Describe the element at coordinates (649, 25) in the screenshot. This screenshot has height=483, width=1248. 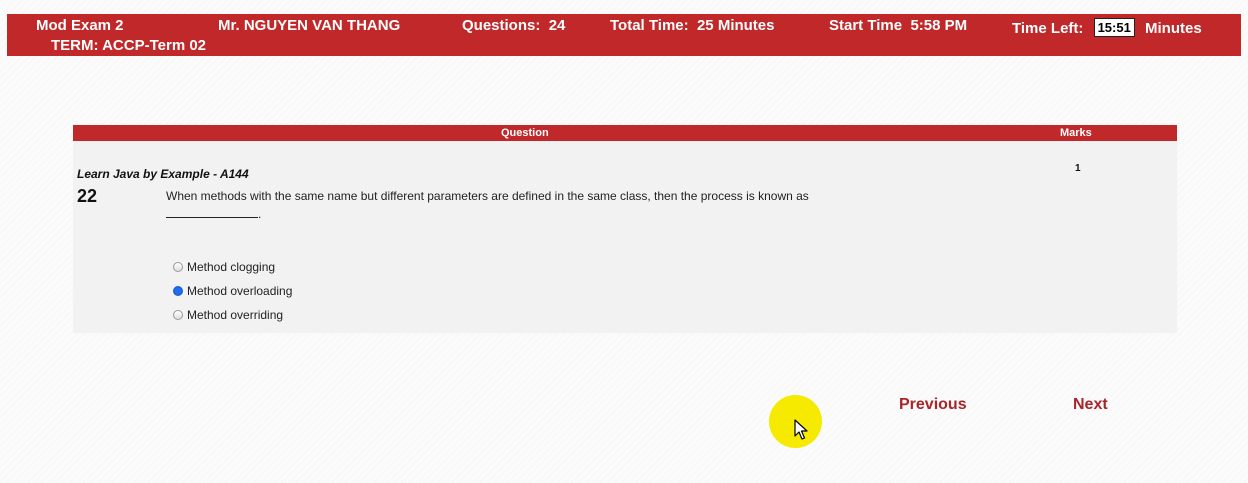
I see `total-time-label: Total Time:` at that location.